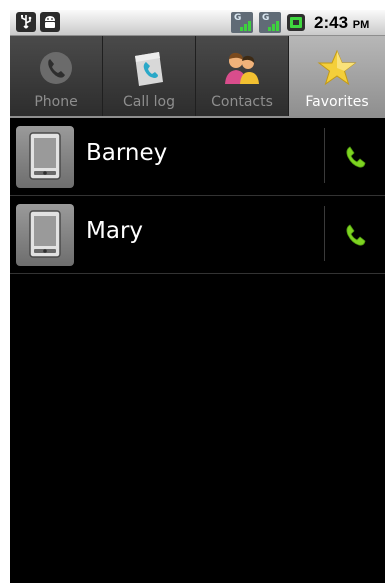  I want to click on list-item: Mary, so click(197, 235).